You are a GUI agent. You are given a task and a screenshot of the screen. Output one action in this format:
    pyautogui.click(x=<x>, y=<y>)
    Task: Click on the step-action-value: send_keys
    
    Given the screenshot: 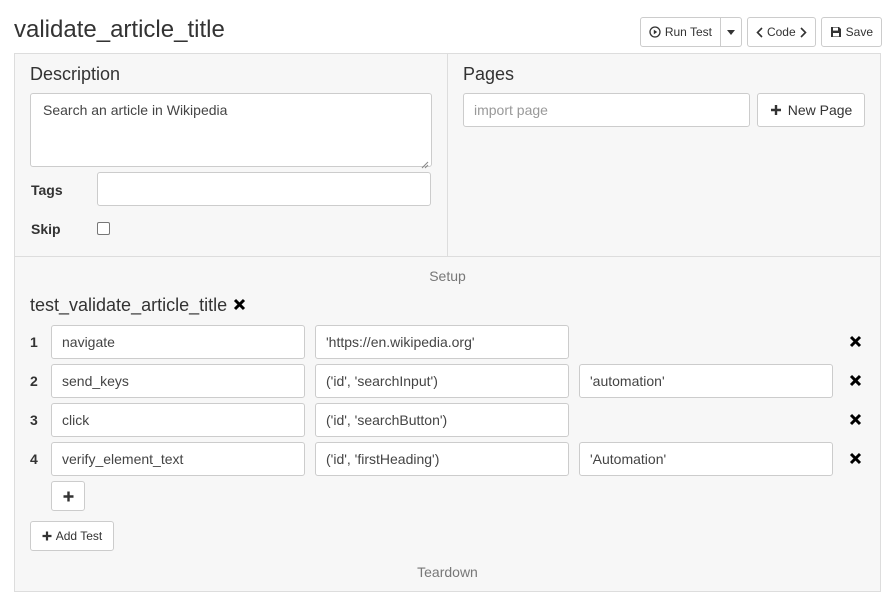 What is the action you would take?
    pyautogui.click(x=95, y=381)
    